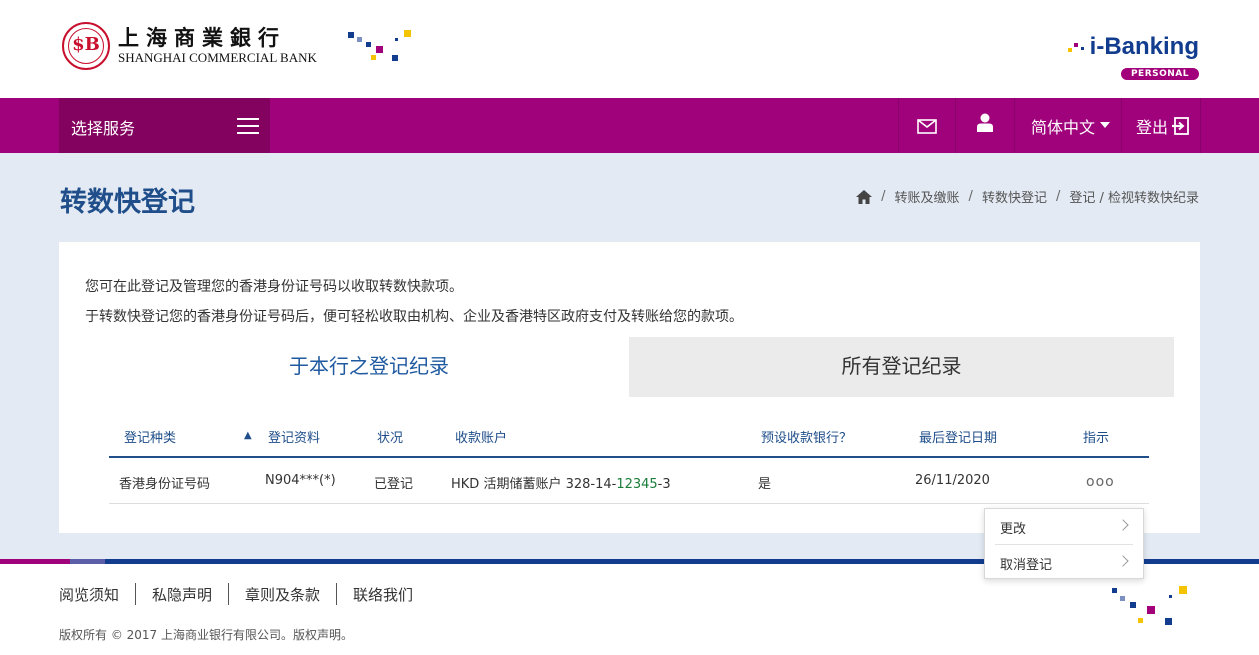 This screenshot has height=655, width=1259. What do you see at coordinates (985, 122) in the screenshot?
I see `user-icon` at bounding box center [985, 122].